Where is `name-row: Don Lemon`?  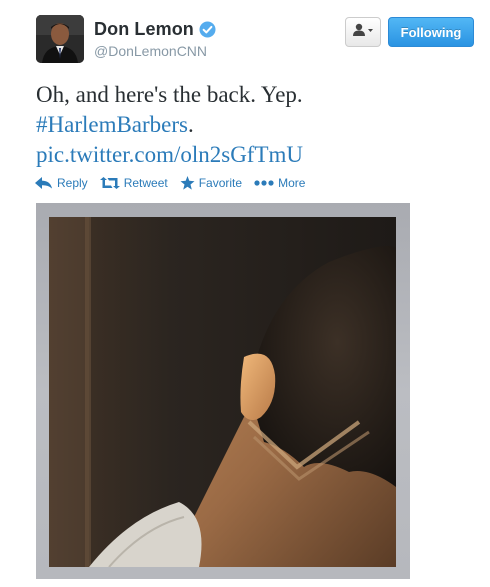
name-row: Don Lemon is located at coordinates (155, 29).